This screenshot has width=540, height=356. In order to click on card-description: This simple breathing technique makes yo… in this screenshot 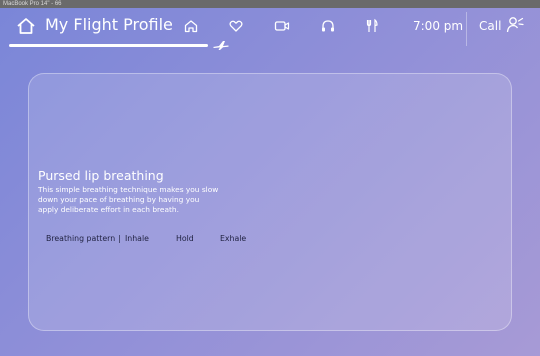, I will do `click(128, 199)`.